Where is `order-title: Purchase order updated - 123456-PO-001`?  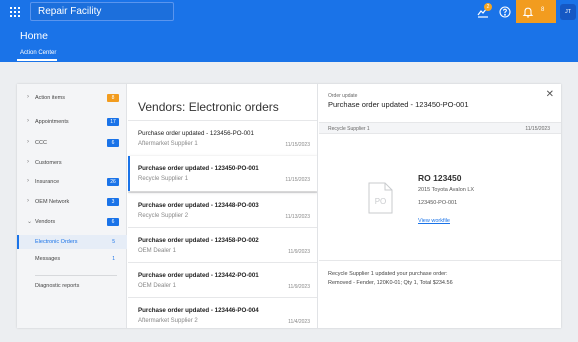
order-title: Purchase order updated - 123456-PO-001 is located at coordinates (196, 133).